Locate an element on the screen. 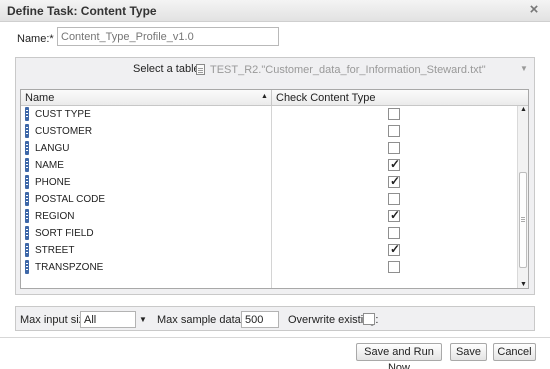 The width and height of the screenshot is (550, 369). save-button: Save is located at coordinates (468, 352).